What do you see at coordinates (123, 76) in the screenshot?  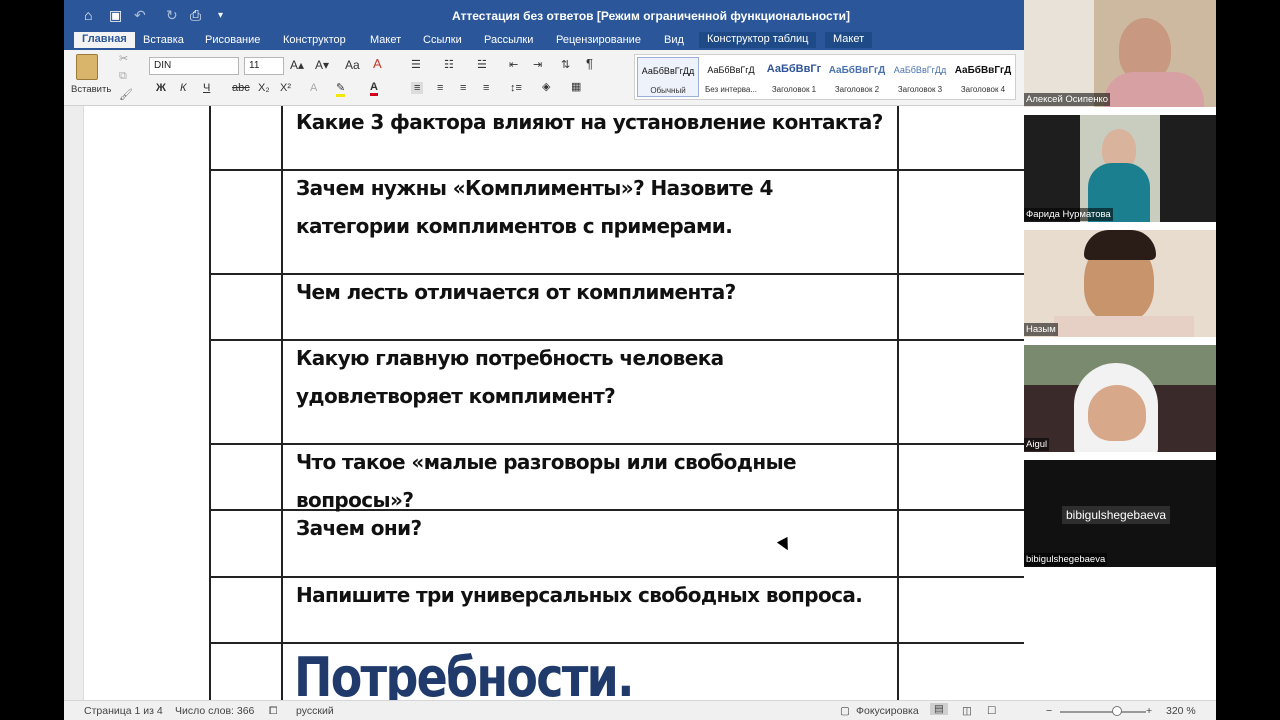 I see `copy-icon: ⧉` at bounding box center [123, 76].